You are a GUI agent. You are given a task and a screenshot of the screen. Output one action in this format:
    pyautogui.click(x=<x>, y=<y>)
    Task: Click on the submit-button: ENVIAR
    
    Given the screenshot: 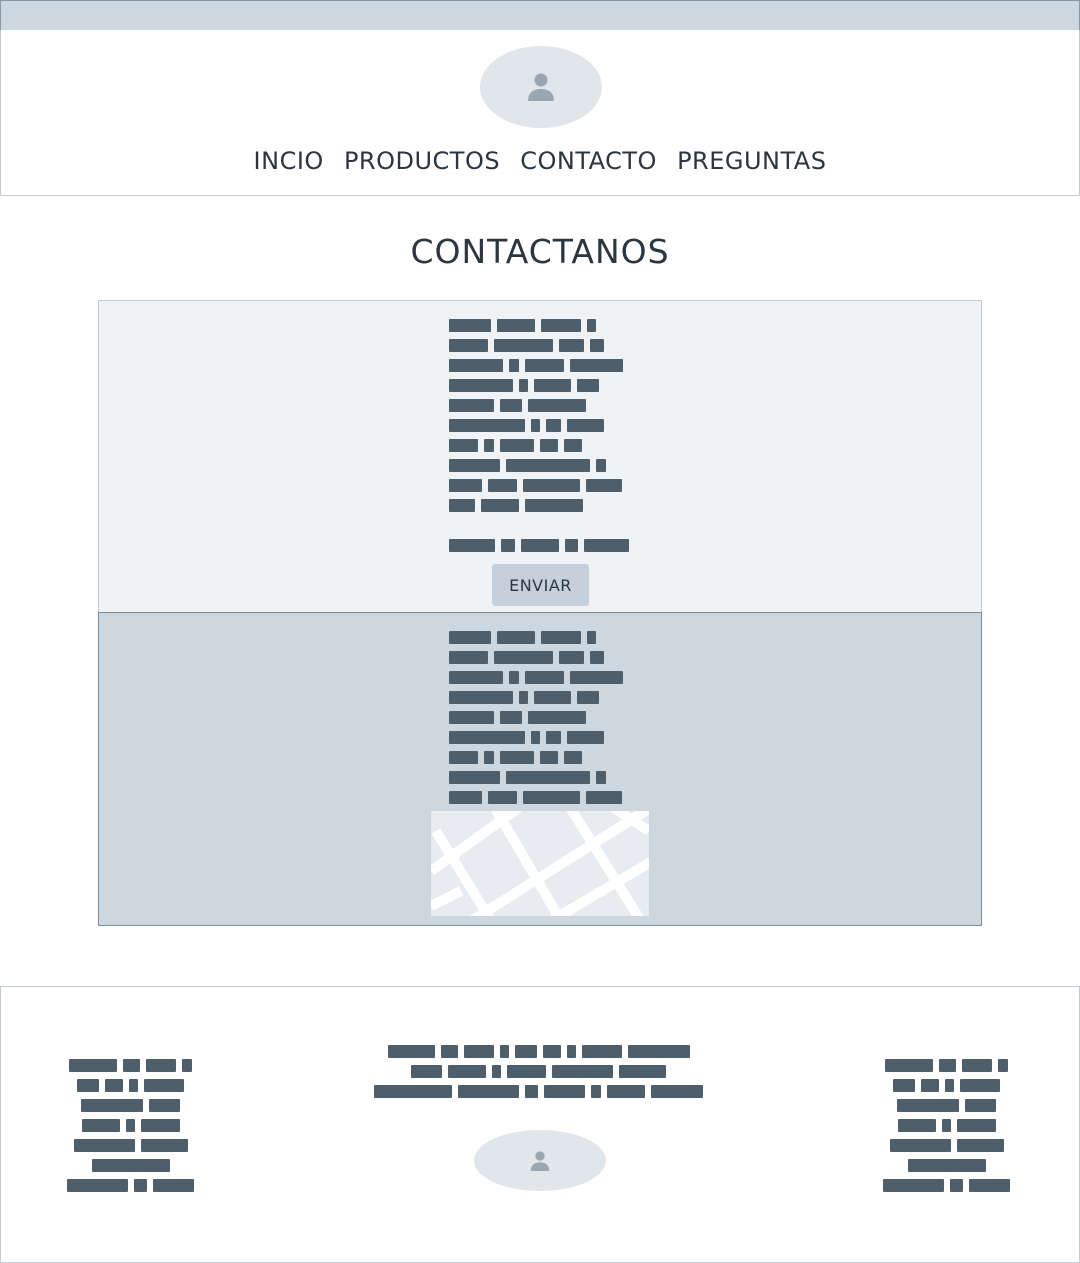 What is the action you would take?
    pyautogui.click(x=540, y=585)
    